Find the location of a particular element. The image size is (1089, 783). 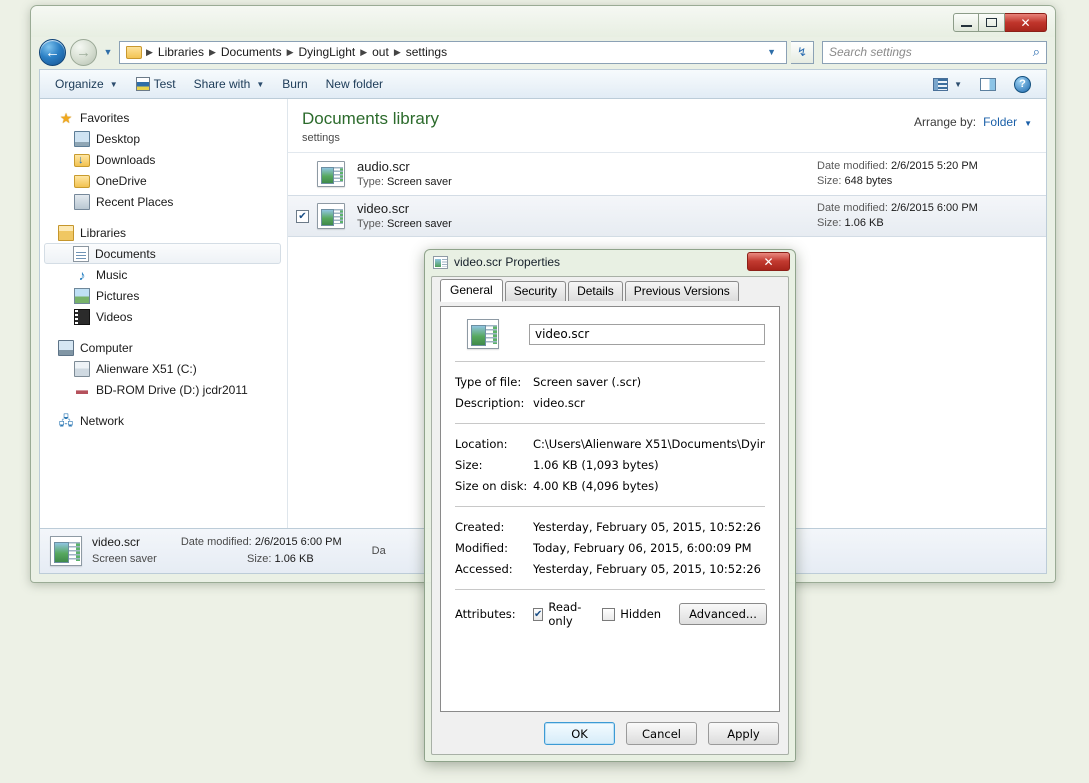

change-view-button: ▼ is located at coordinates (947, 84).